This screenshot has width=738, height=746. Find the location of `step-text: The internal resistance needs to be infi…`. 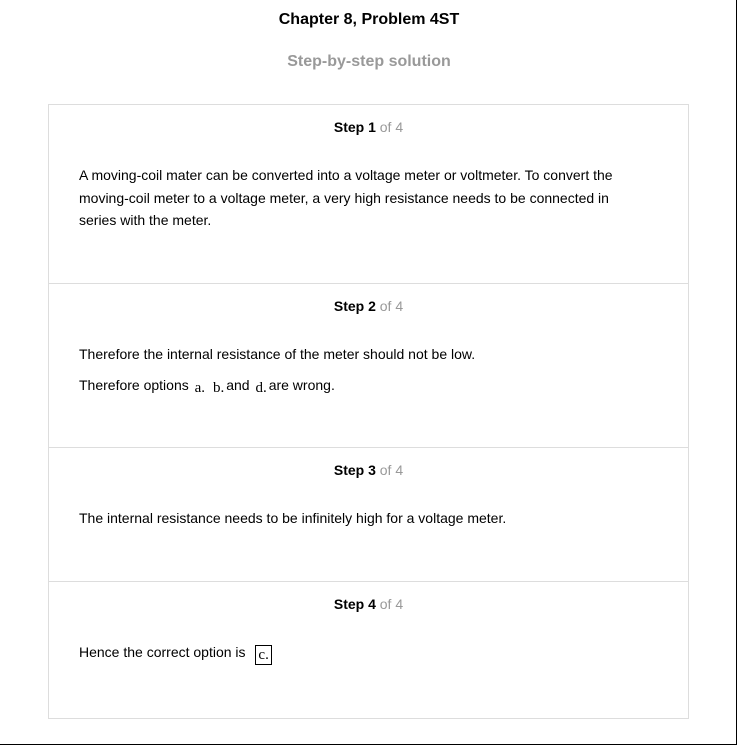

step-text: The internal resistance needs to be infi… is located at coordinates (293, 518).